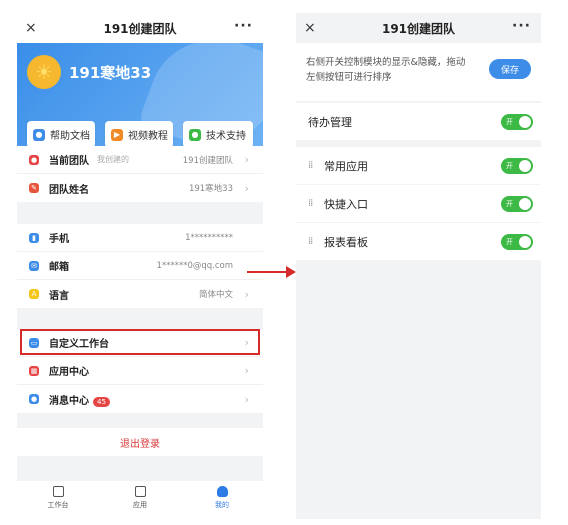  What do you see at coordinates (346, 204) in the screenshot?
I see `module-label: 快捷入口` at bounding box center [346, 204].